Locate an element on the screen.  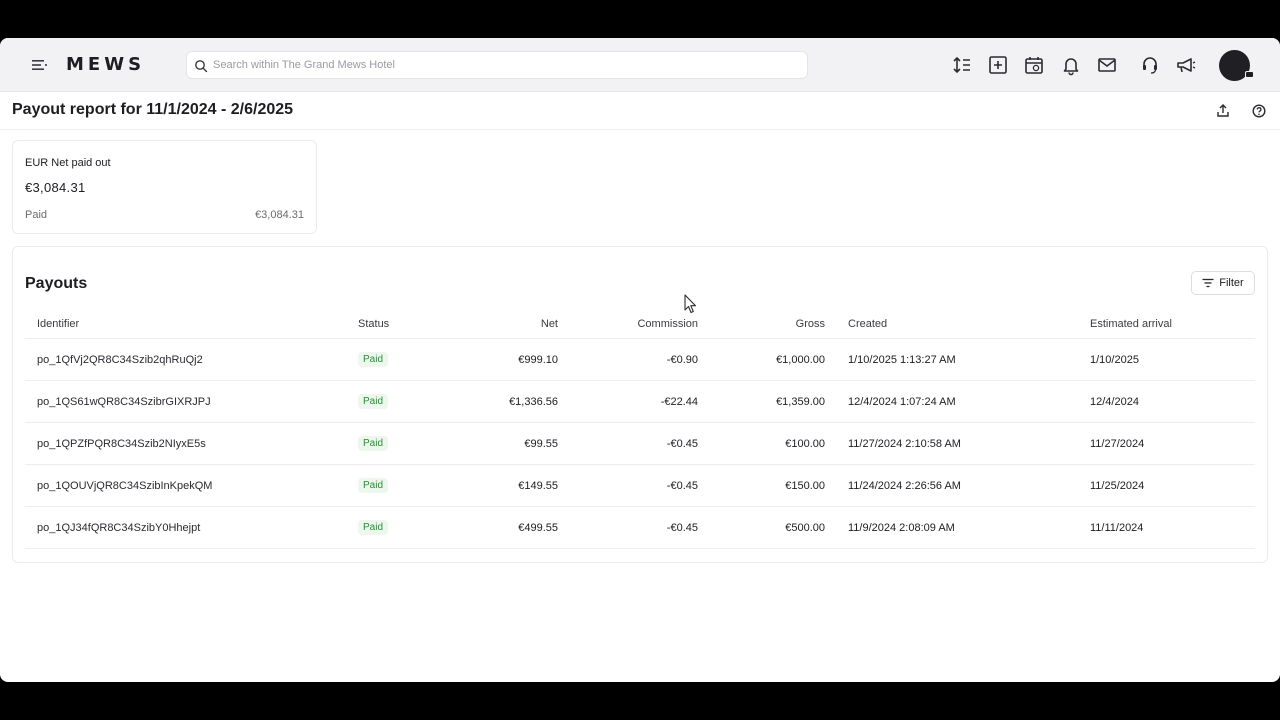
filter-button: Filter is located at coordinates (1223, 283).